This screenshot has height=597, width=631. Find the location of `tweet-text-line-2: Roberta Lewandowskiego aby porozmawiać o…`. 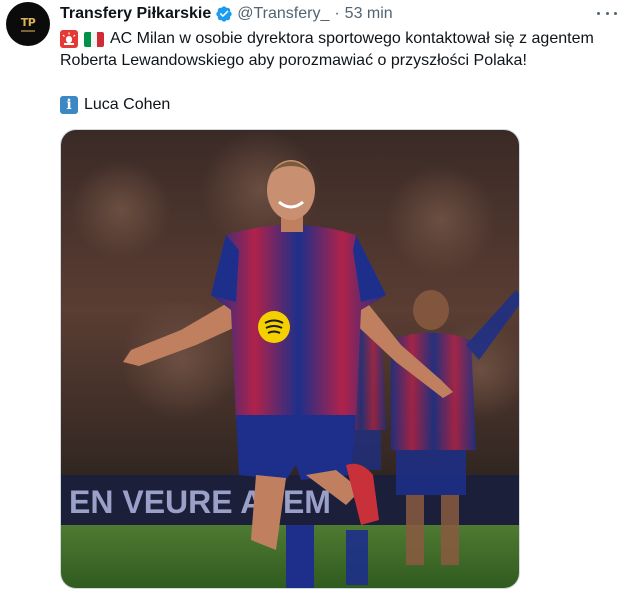

tweet-text-line-2: Roberta Lewandowskiego aby porozmawiać o… is located at coordinates (342, 61).